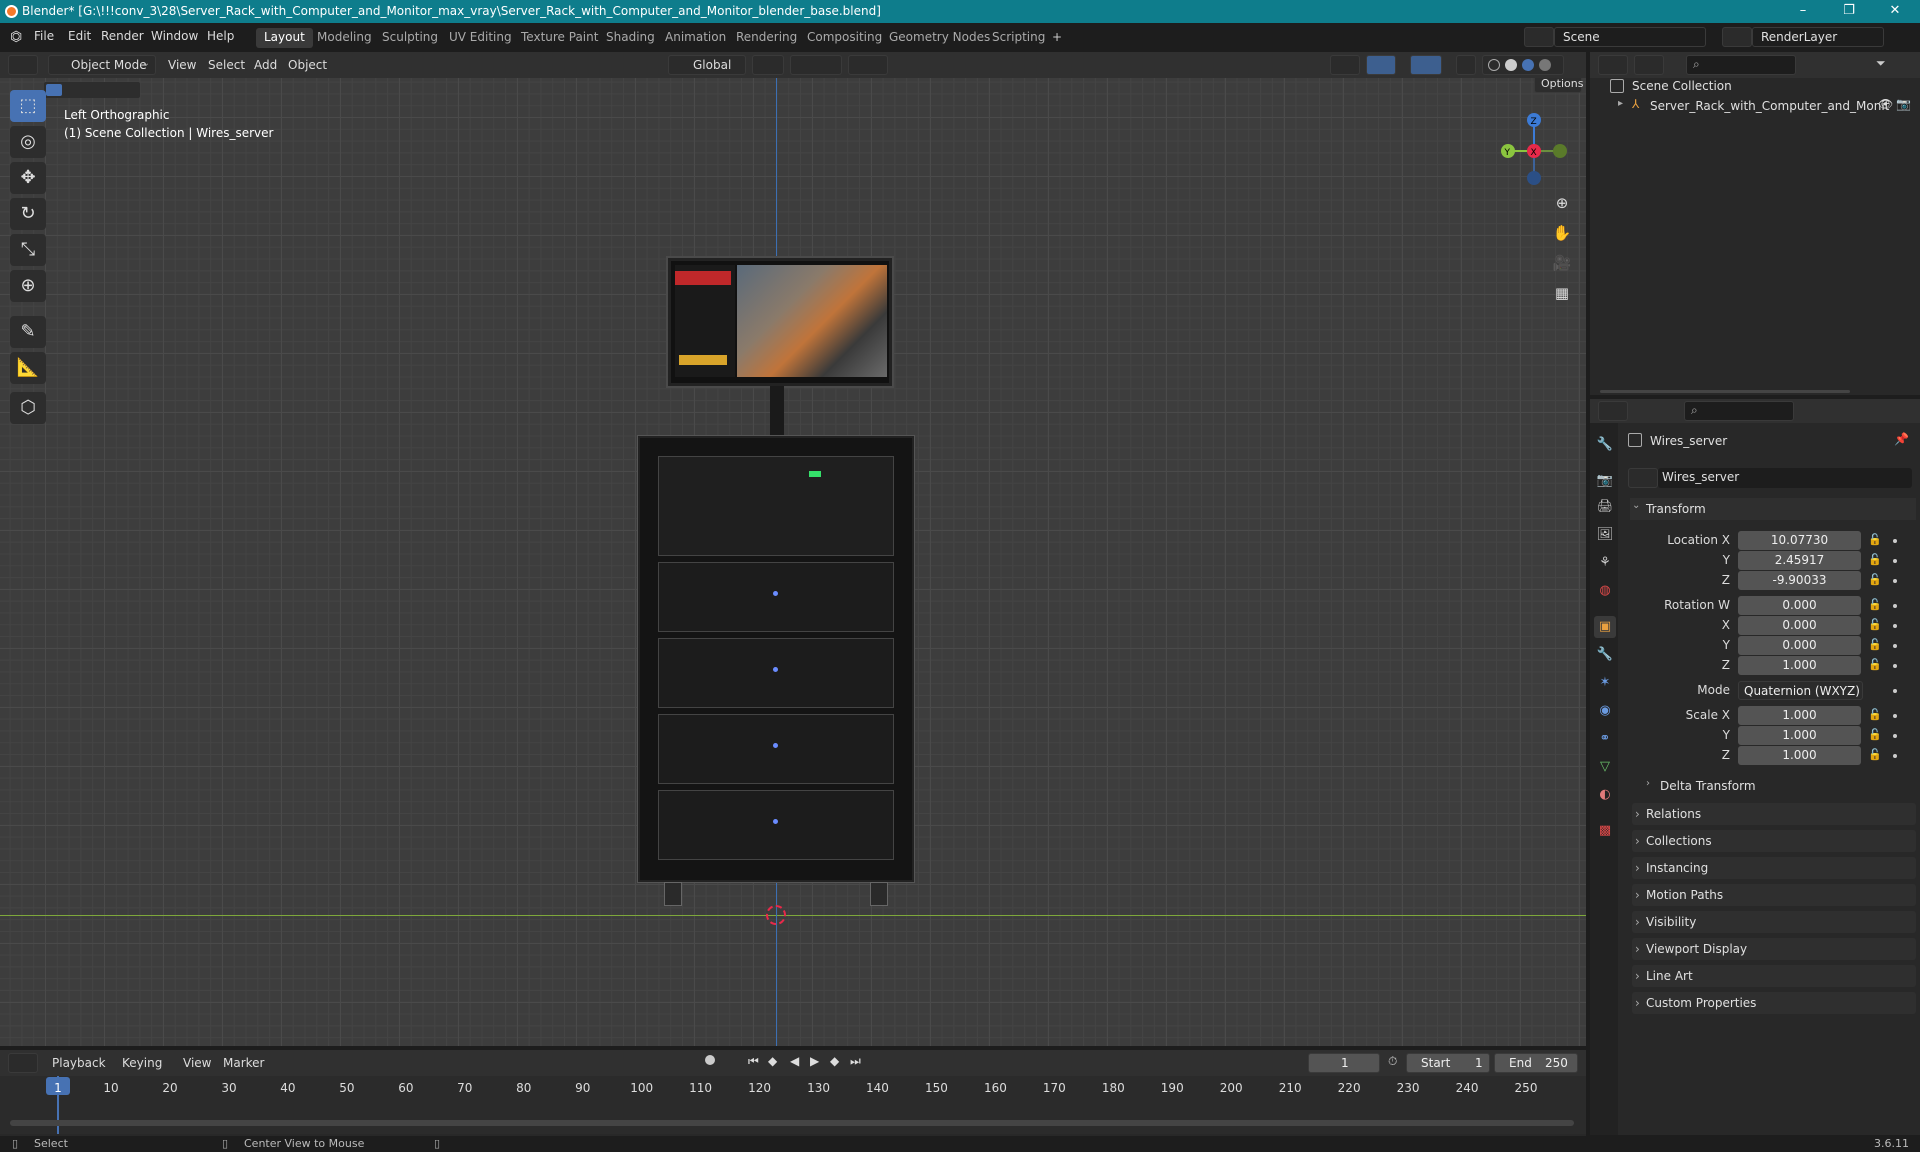 Image resolution: width=1920 pixels, height=1152 pixels. Describe the element at coordinates (814, 1061) in the screenshot. I see `play-icon: ▶` at that location.